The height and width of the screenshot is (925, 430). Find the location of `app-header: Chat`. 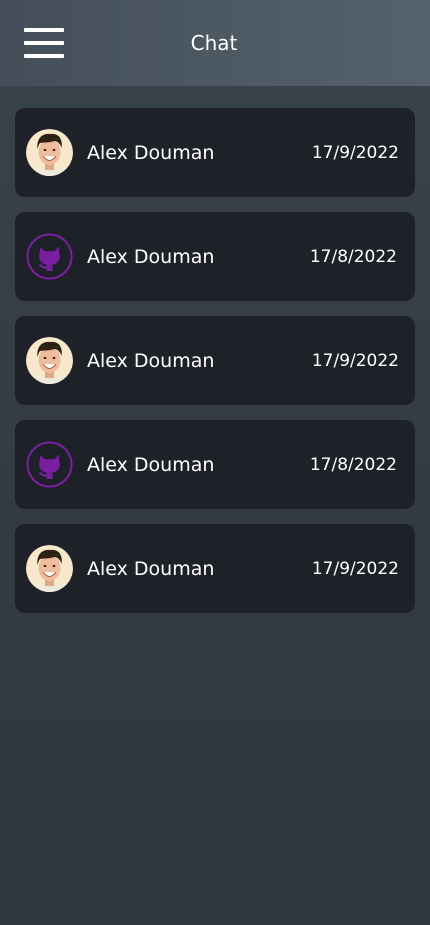

app-header: Chat is located at coordinates (215, 43).